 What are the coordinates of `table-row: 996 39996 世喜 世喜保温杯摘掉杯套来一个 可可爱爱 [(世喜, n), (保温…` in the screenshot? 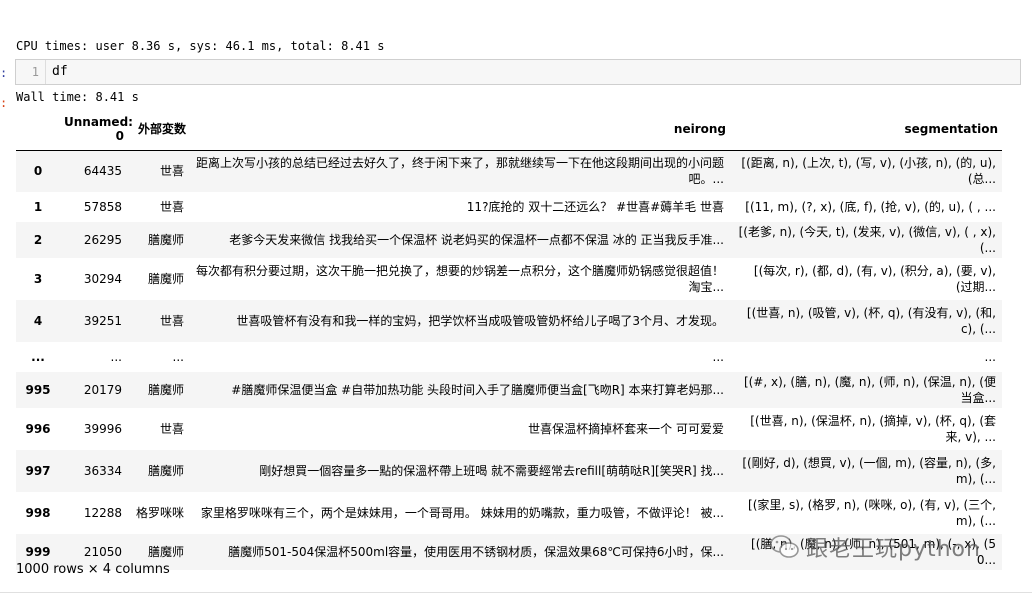 It's located at (509, 429).